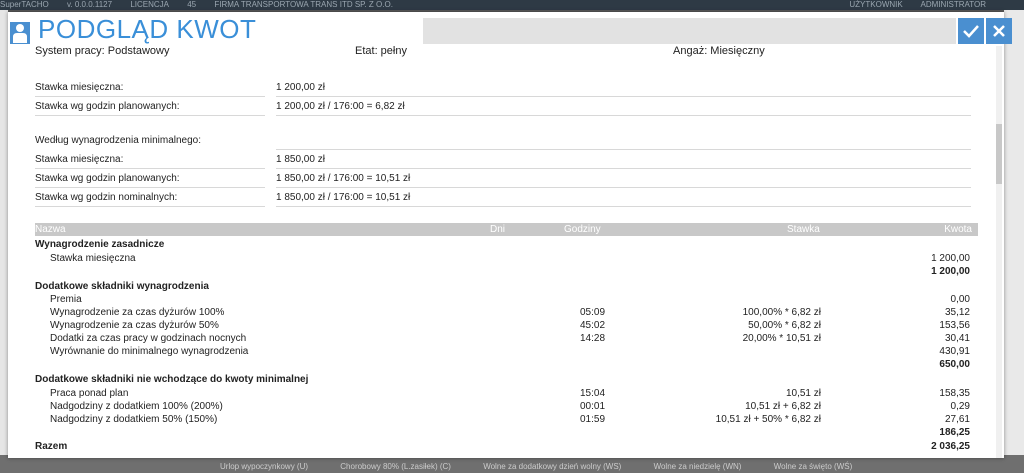 This screenshot has width=1024, height=473. I want to click on row-rate: 100,00% * 6,82 zł, so click(781, 312).